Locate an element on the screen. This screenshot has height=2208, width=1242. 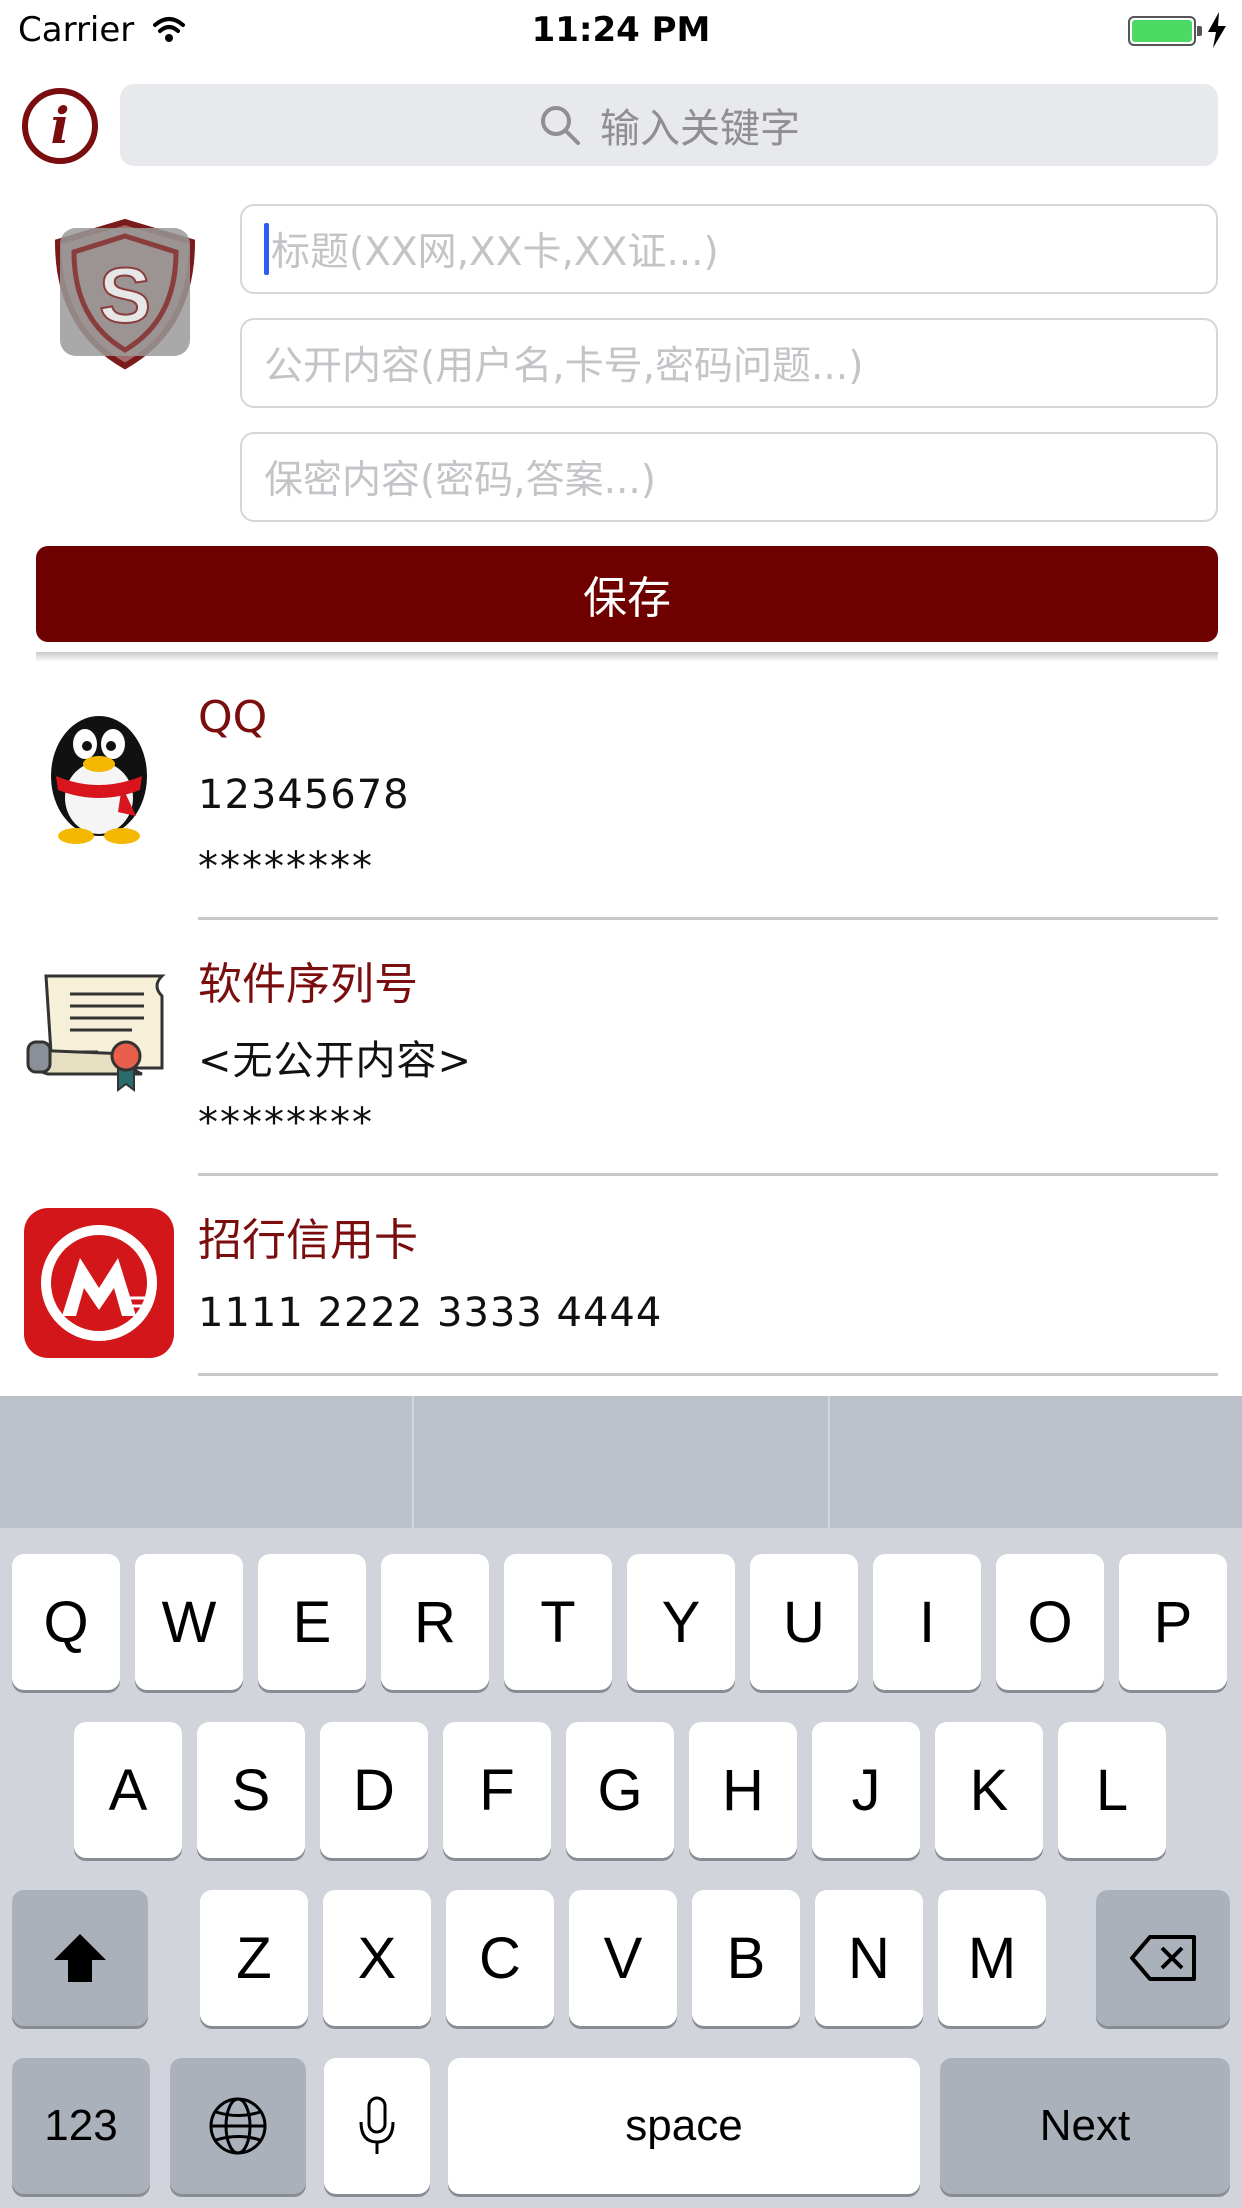
info-icon: i is located at coordinates (60, 125).